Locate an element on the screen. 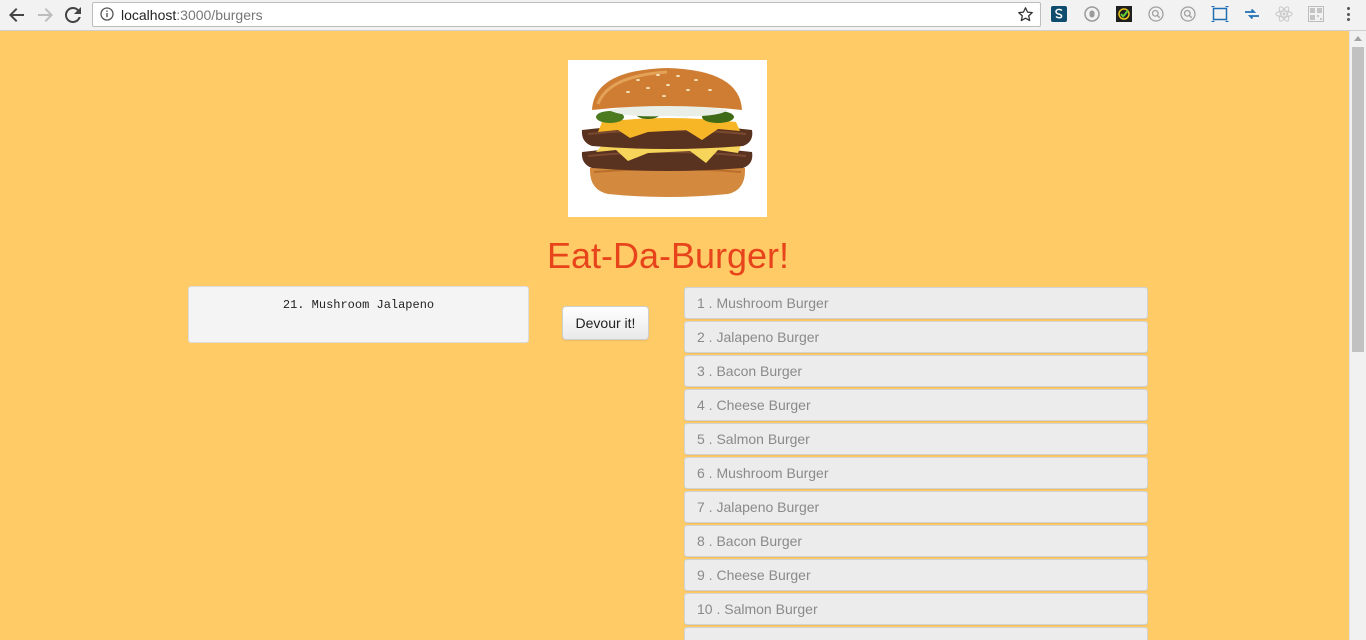 The width and height of the screenshot is (1366, 640). ghostery-icon is located at coordinates (1092, 14).